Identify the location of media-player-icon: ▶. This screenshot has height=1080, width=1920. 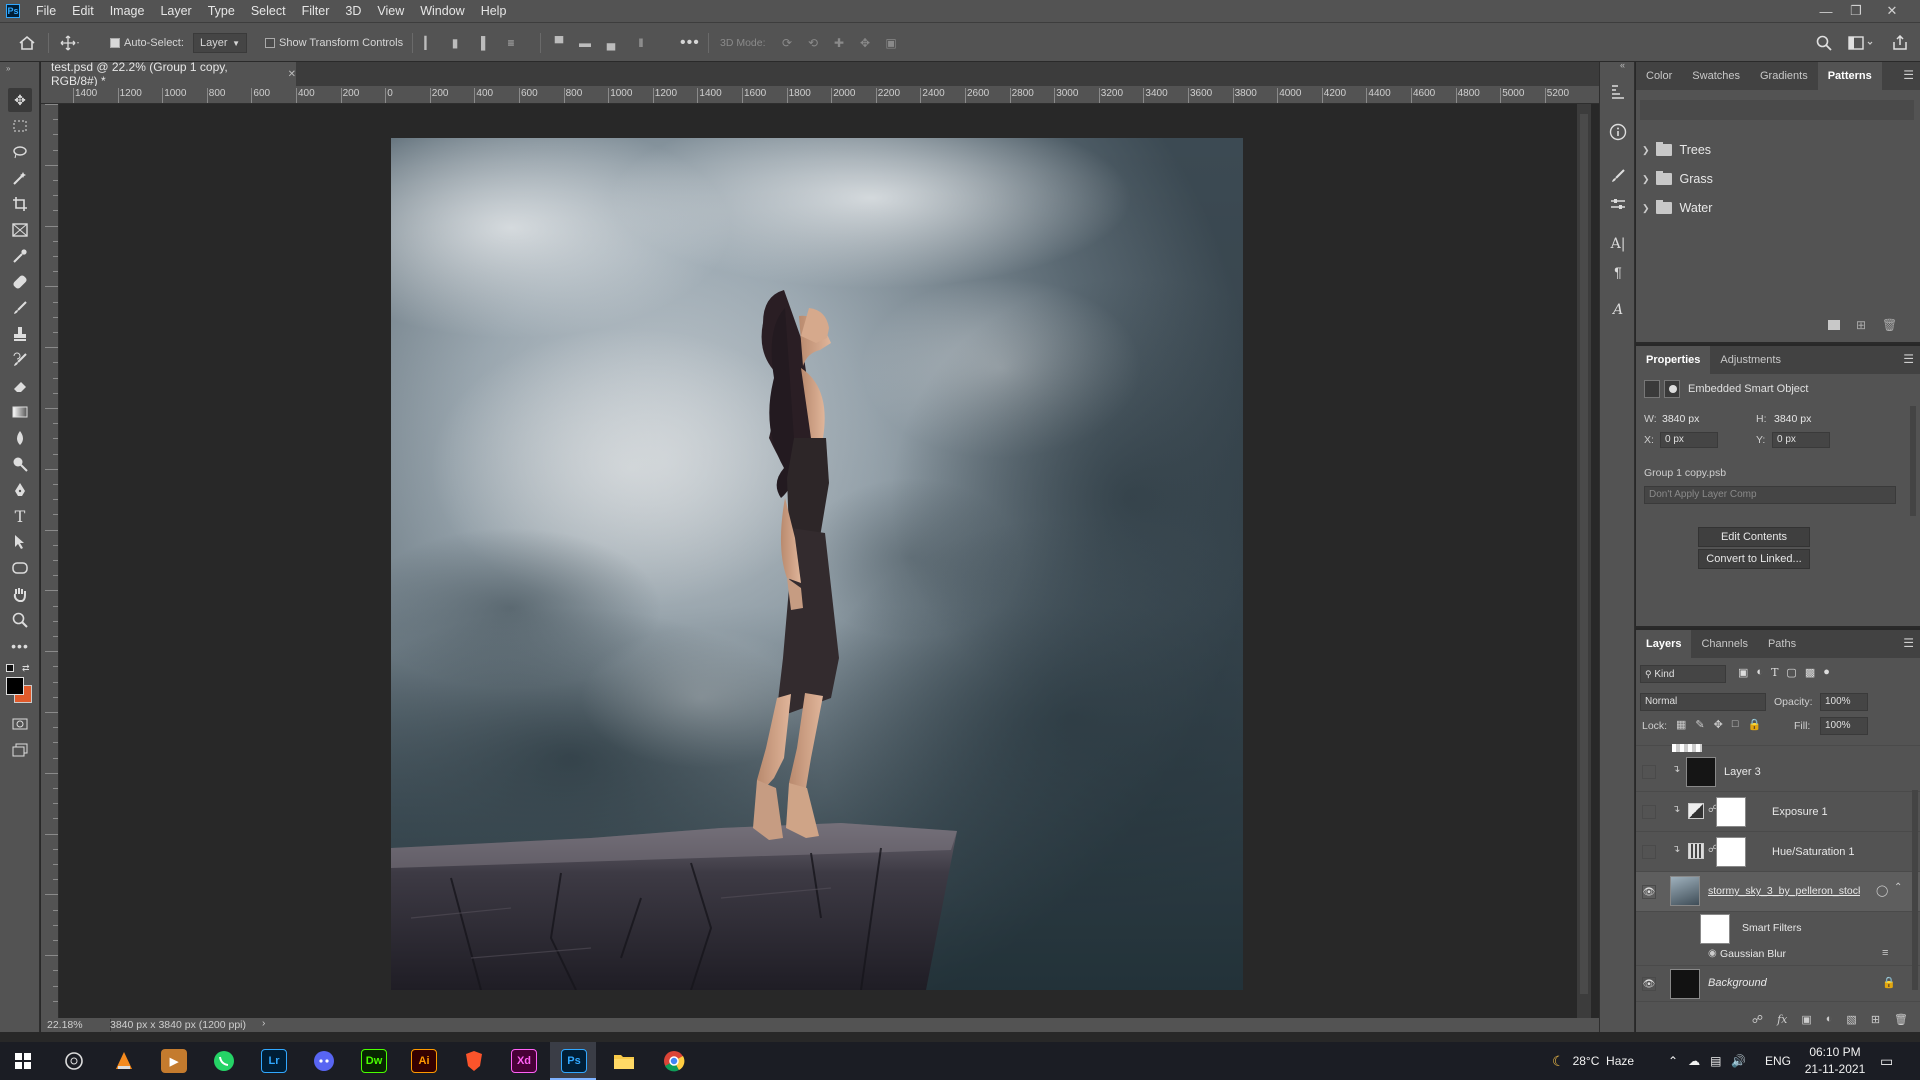
(174, 1061).